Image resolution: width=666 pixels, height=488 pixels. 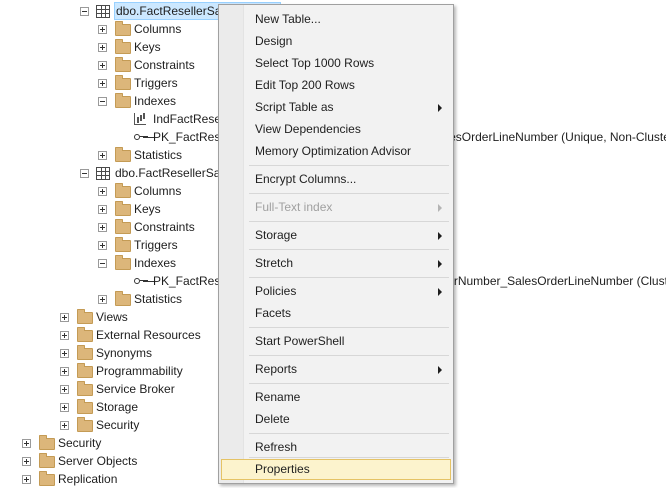 What do you see at coordinates (336, 41) in the screenshot?
I see `menu-item-design: Design` at bounding box center [336, 41].